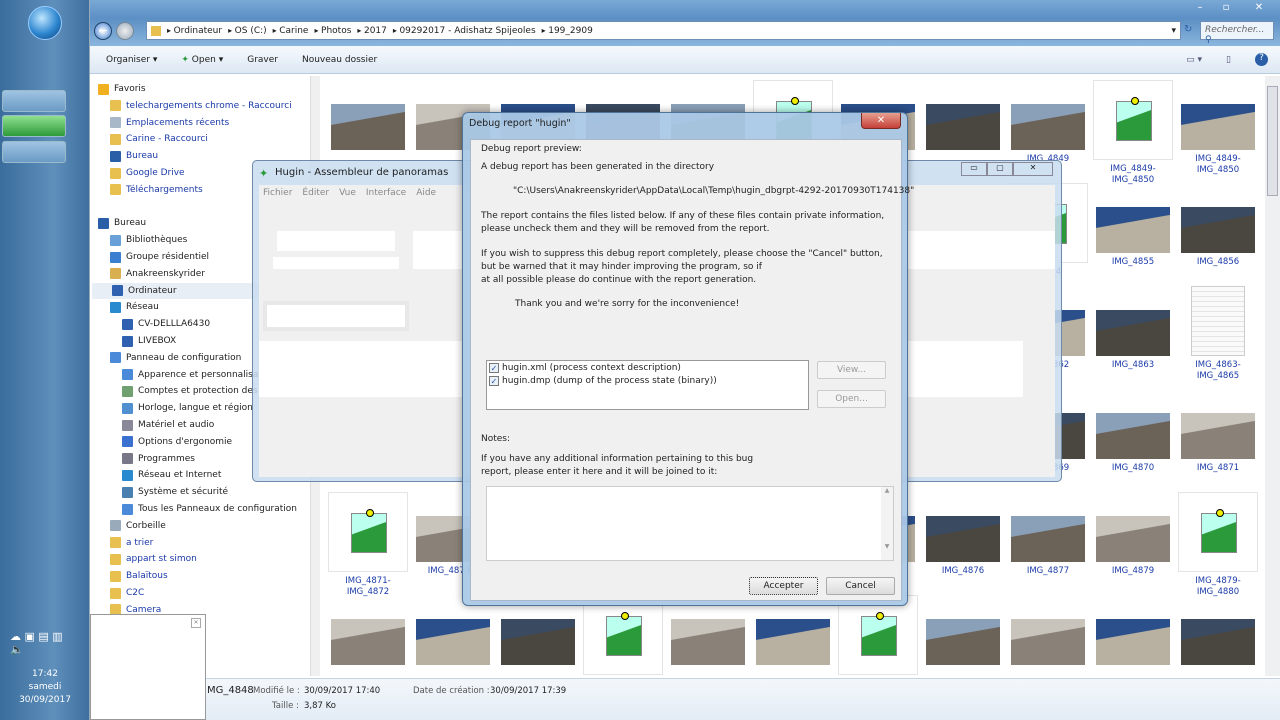 Image resolution: width=1280 pixels, height=720 pixels. I want to click on minimize-button: ▭, so click(974, 169).